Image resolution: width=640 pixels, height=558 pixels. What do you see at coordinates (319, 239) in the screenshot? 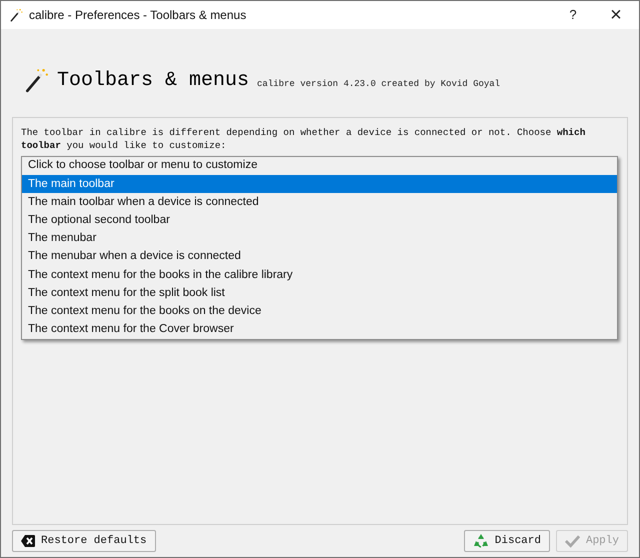
I see `dropdown-item: The menubar` at bounding box center [319, 239].